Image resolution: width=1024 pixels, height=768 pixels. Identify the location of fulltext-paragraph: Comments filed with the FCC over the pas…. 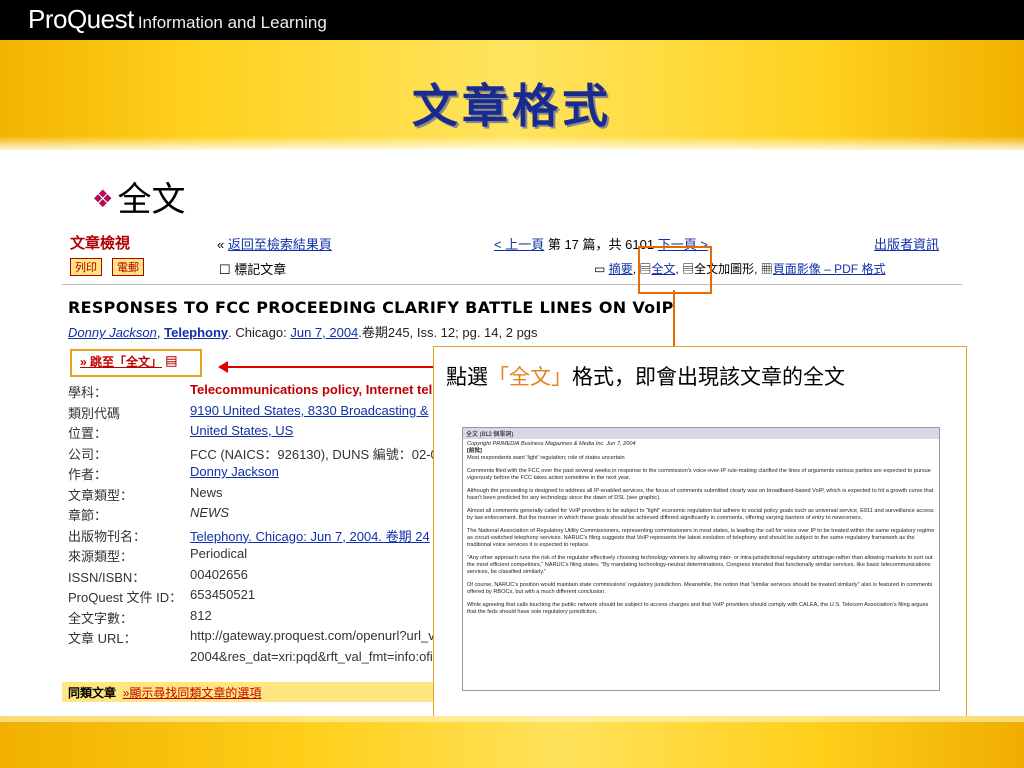
(699, 474).